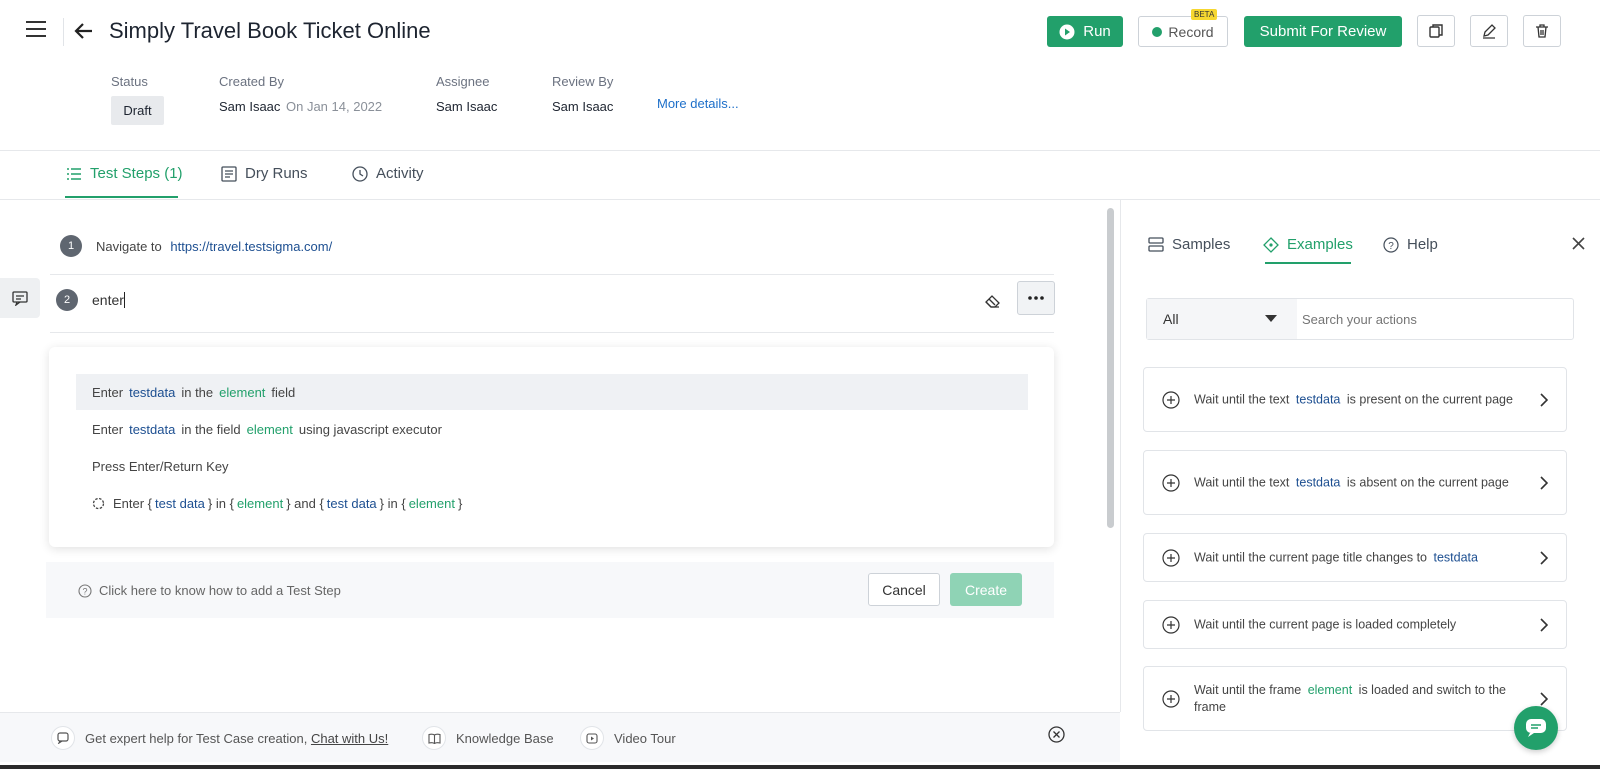 This screenshot has width=1600, height=769. Describe the element at coordinates (467, 106) in the screenshot. I see `assignee-value: Sam Isaac` at that location.